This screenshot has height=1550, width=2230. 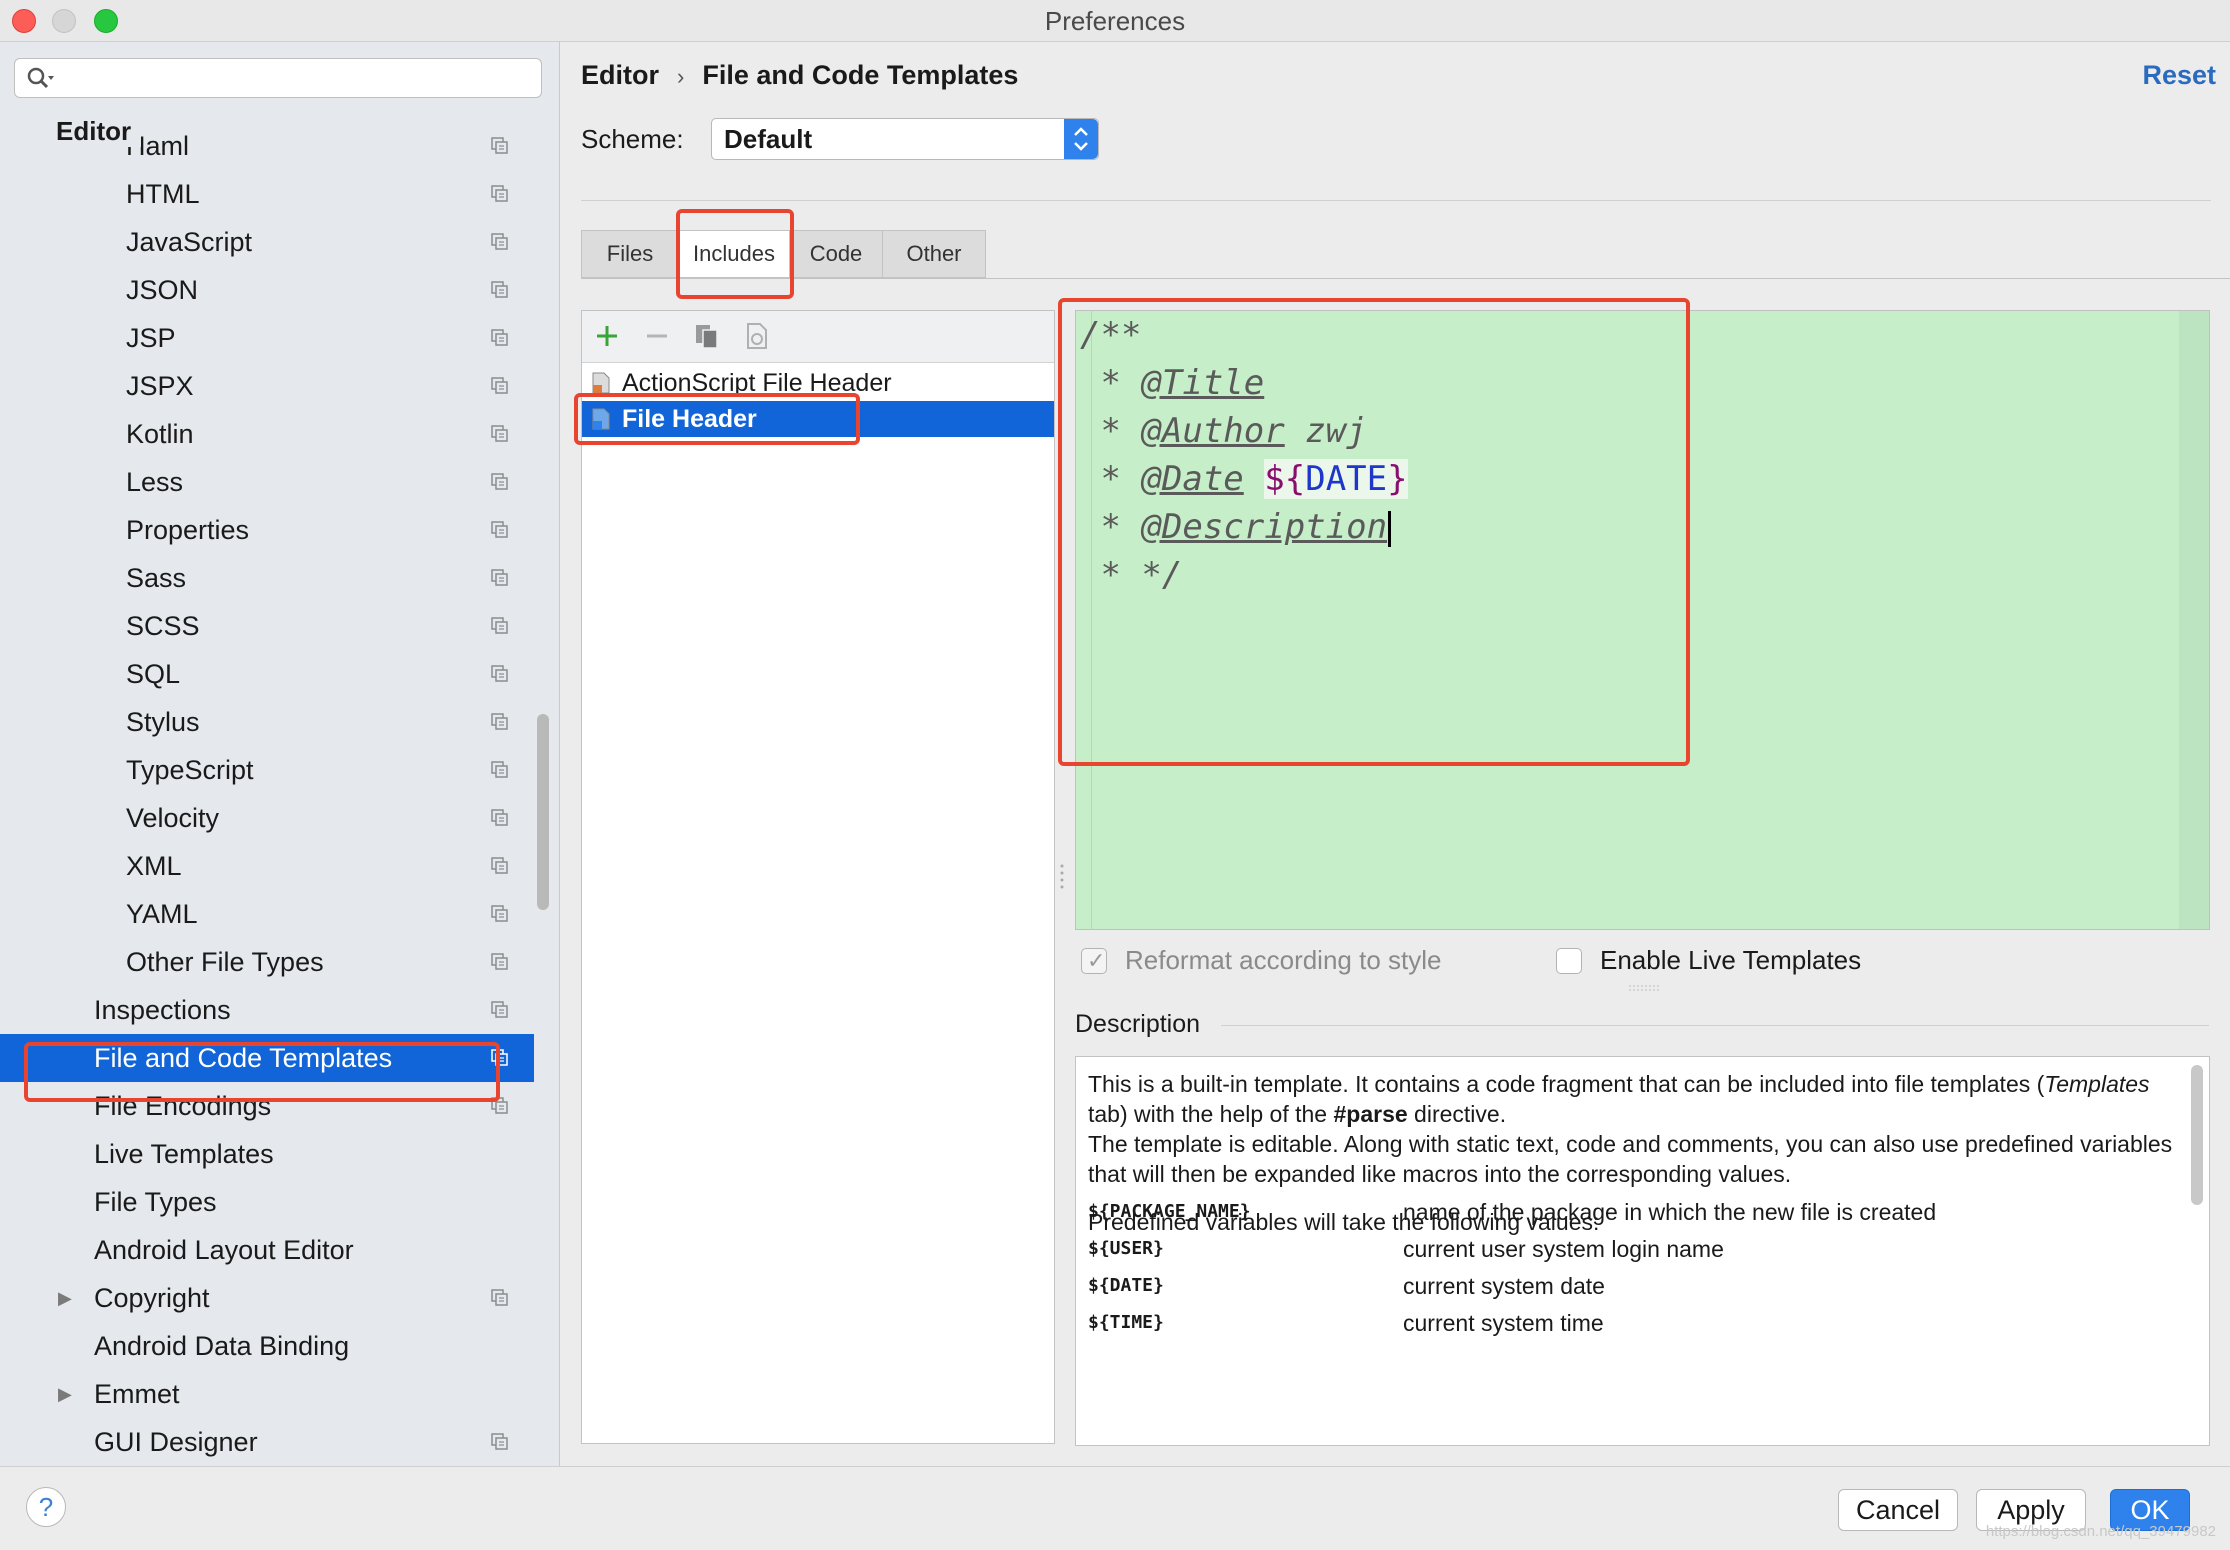 I want to click on reformat-checkbox-row: ✓ Reformat according to style, so click(x=1306, y=960).